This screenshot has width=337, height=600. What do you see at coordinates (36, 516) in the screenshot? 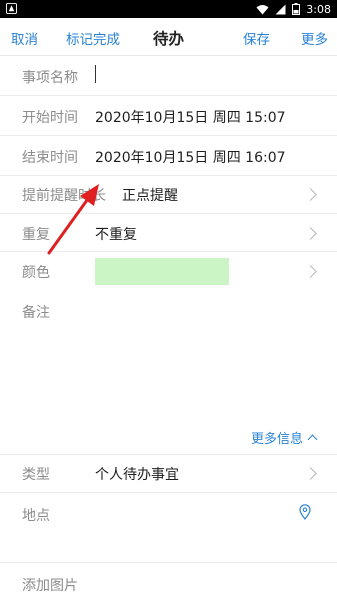
I see `location-label: 地点` at bounding box center [36, 516].